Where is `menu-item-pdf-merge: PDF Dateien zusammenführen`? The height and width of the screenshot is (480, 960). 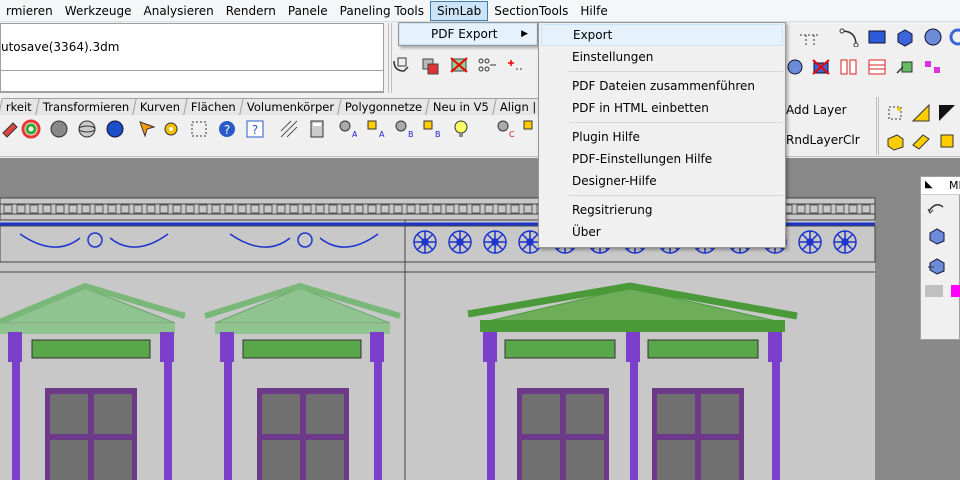
menu-item-pdf-merge: PDF Dateien zusammenführen is located at coordinates (662, 86).